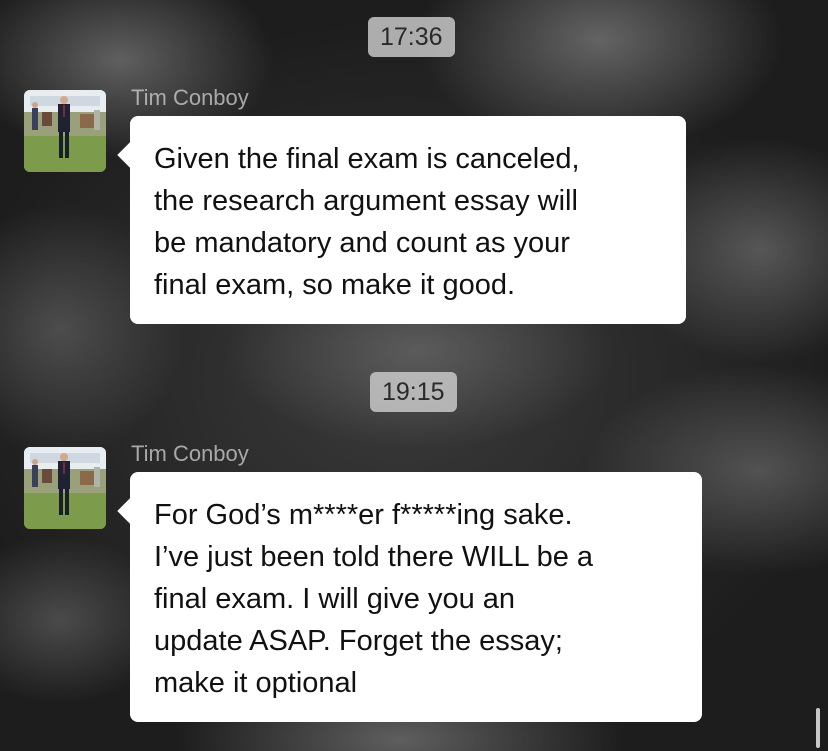  What do you see at coordinates (411, 37) in the screenshot?
I see `timestamp-1: 17:36` at bounding box center [411, 37].